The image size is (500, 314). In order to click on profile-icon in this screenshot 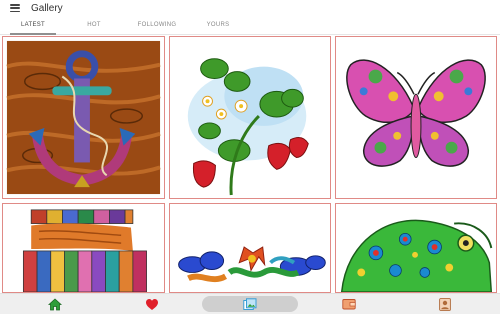, I will do `click(445, 304)`.